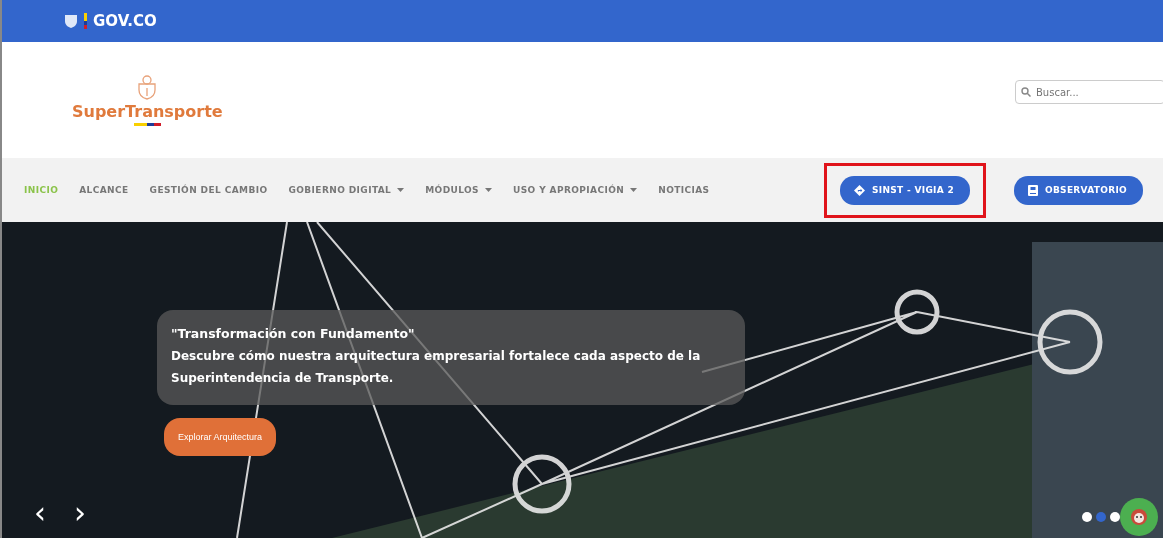 This screenshot has height=538, width=1163. Describe the element at coordinates (220, 437) in the screenshot. I see `explore-button: Explorar Arquitectura` at that location.